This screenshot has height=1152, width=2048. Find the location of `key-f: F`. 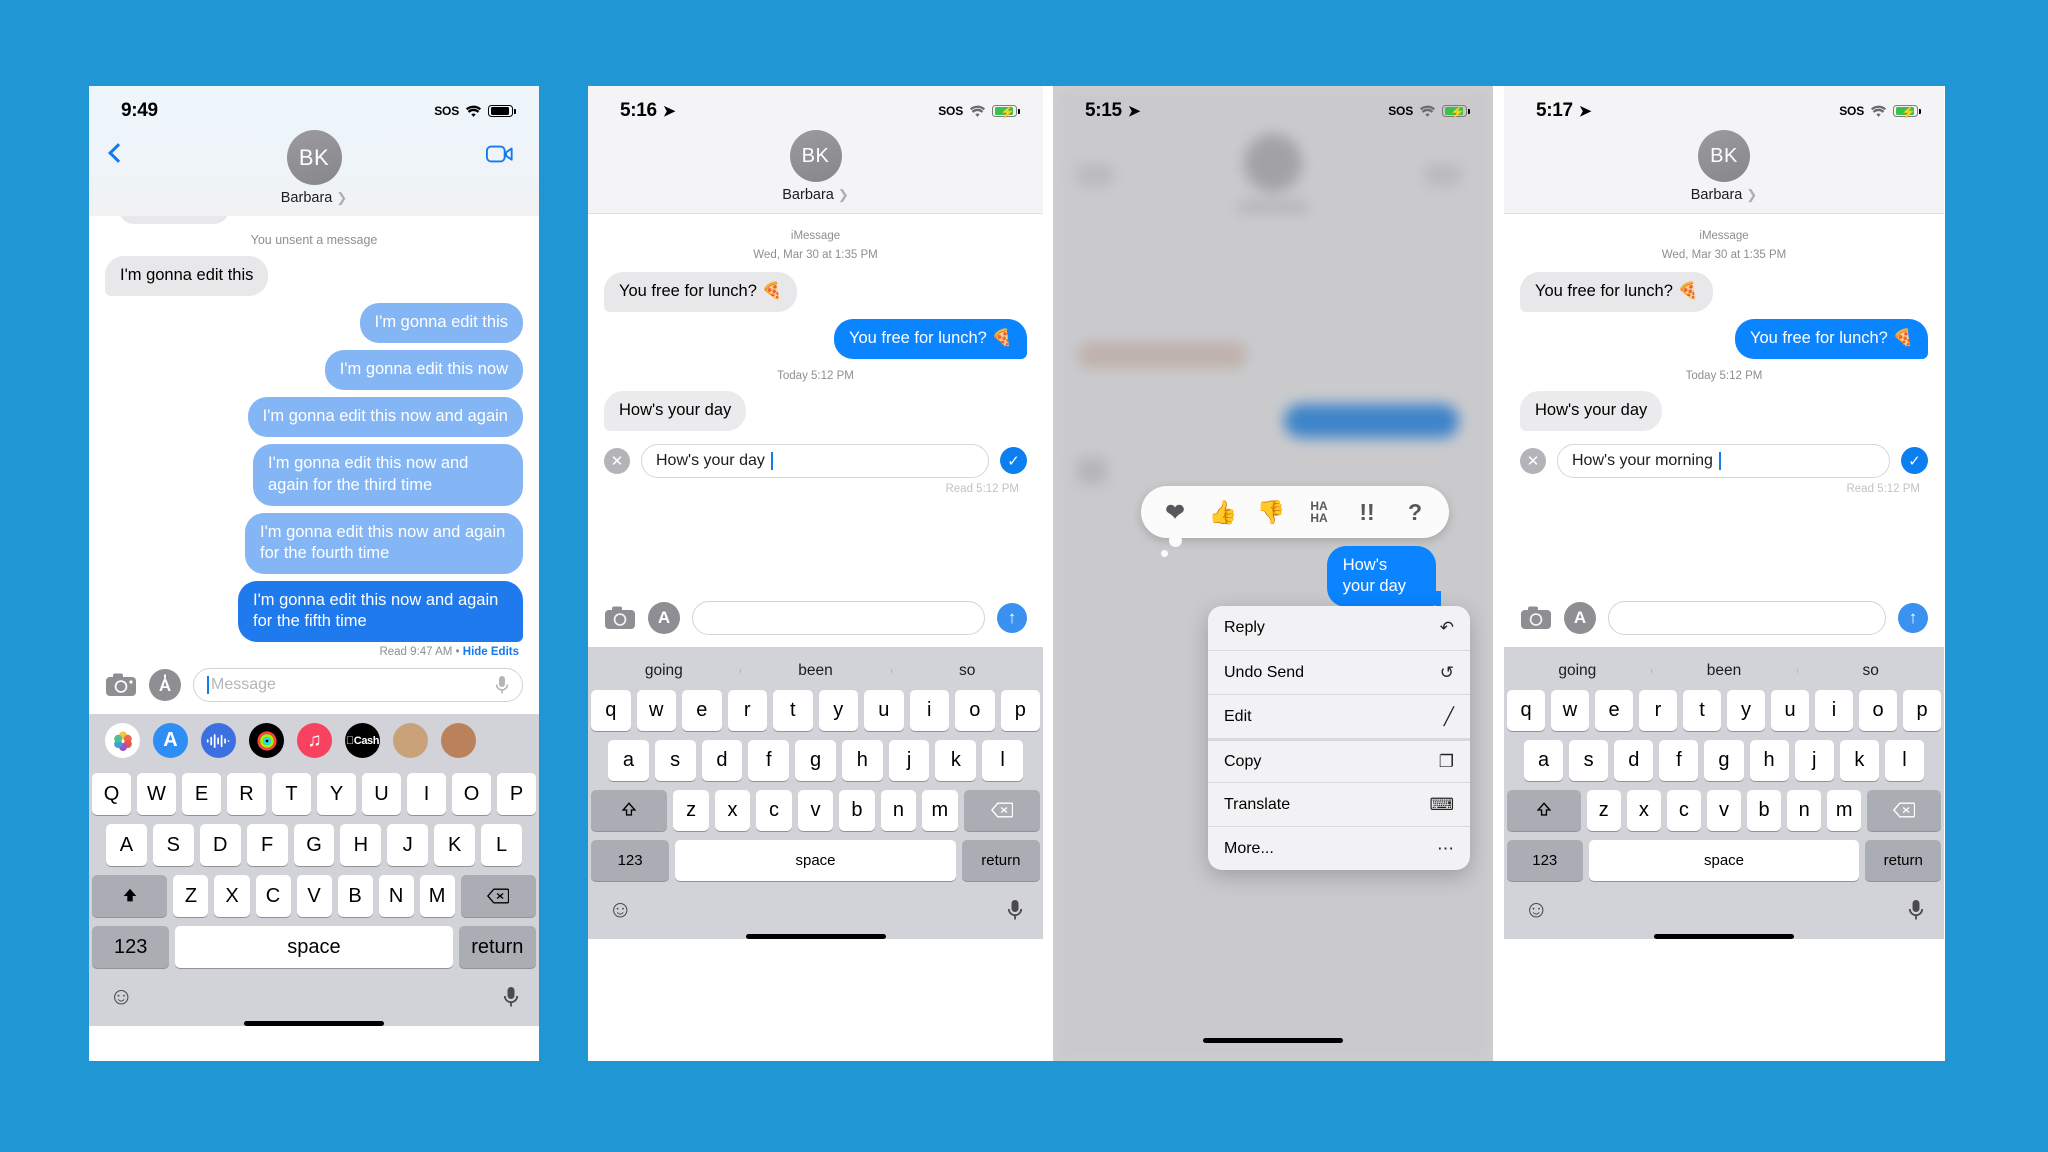

key-f: F is located at coordinates (267, 845).